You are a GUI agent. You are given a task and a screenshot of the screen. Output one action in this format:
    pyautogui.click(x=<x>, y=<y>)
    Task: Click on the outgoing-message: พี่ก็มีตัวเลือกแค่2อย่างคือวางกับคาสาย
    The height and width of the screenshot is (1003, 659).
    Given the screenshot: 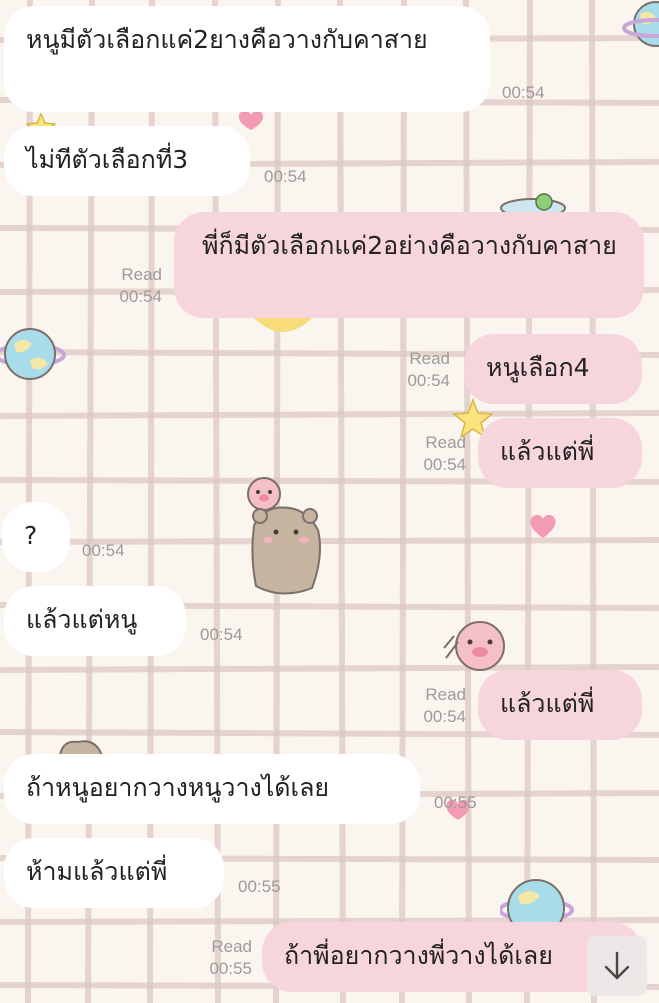 What is the action you would take?
    pyautogui.click(x=409, y=265)
    